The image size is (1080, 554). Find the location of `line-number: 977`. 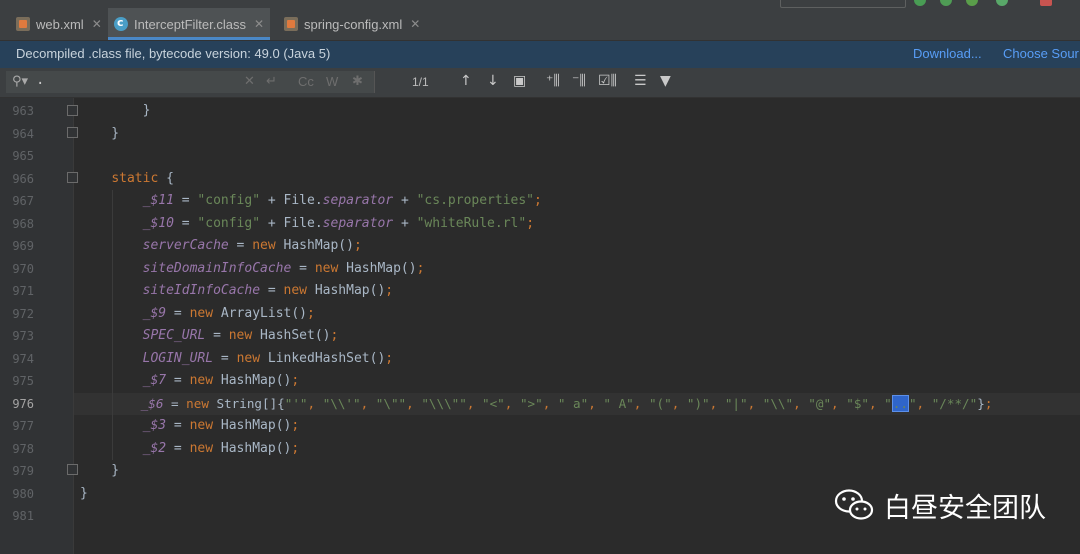

line-number: 977 is located at coordinates (23, 426).